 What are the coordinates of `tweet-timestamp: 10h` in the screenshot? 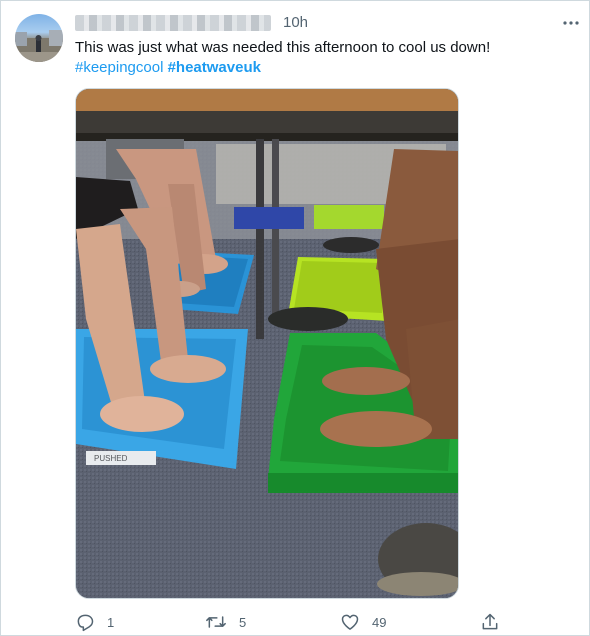 It's located at (295, 22).